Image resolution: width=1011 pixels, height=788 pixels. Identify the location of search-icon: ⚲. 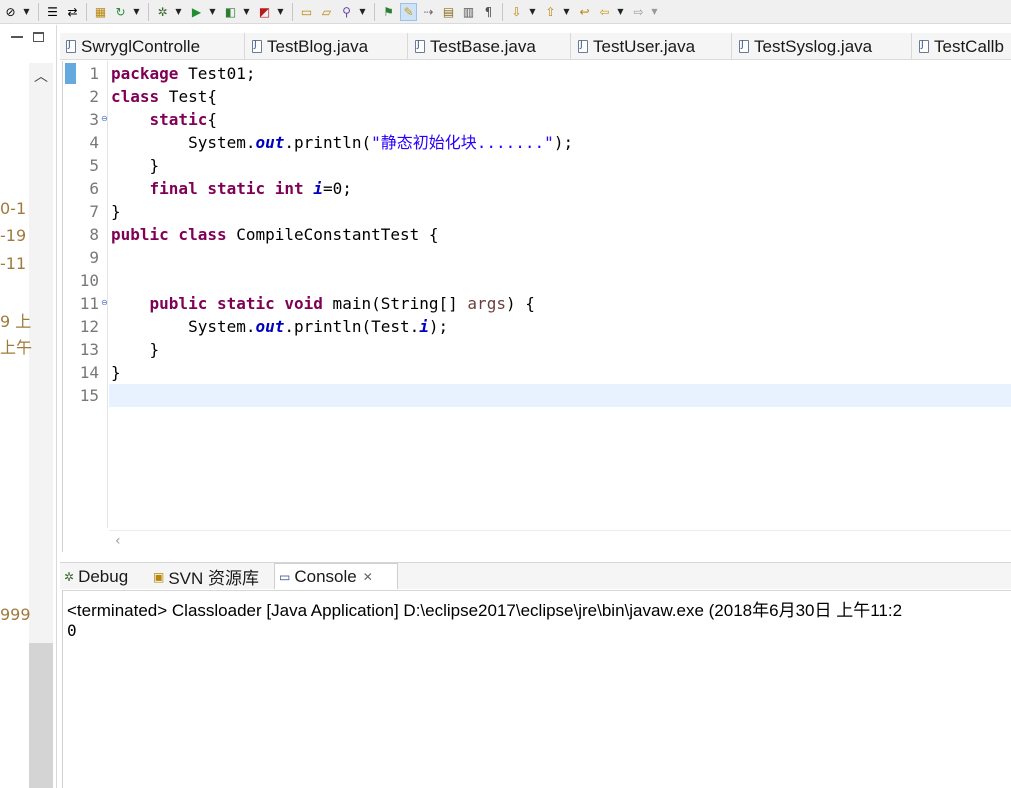
(346, 12).